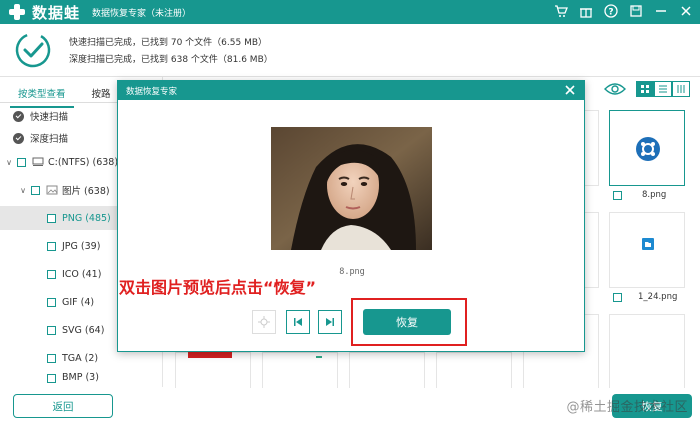 The image size is (700, 428). What do you see at coordinates (56, 12) in the screenshot?
I see `logo-text: 数据蛙` at bounding box center [56, 12].